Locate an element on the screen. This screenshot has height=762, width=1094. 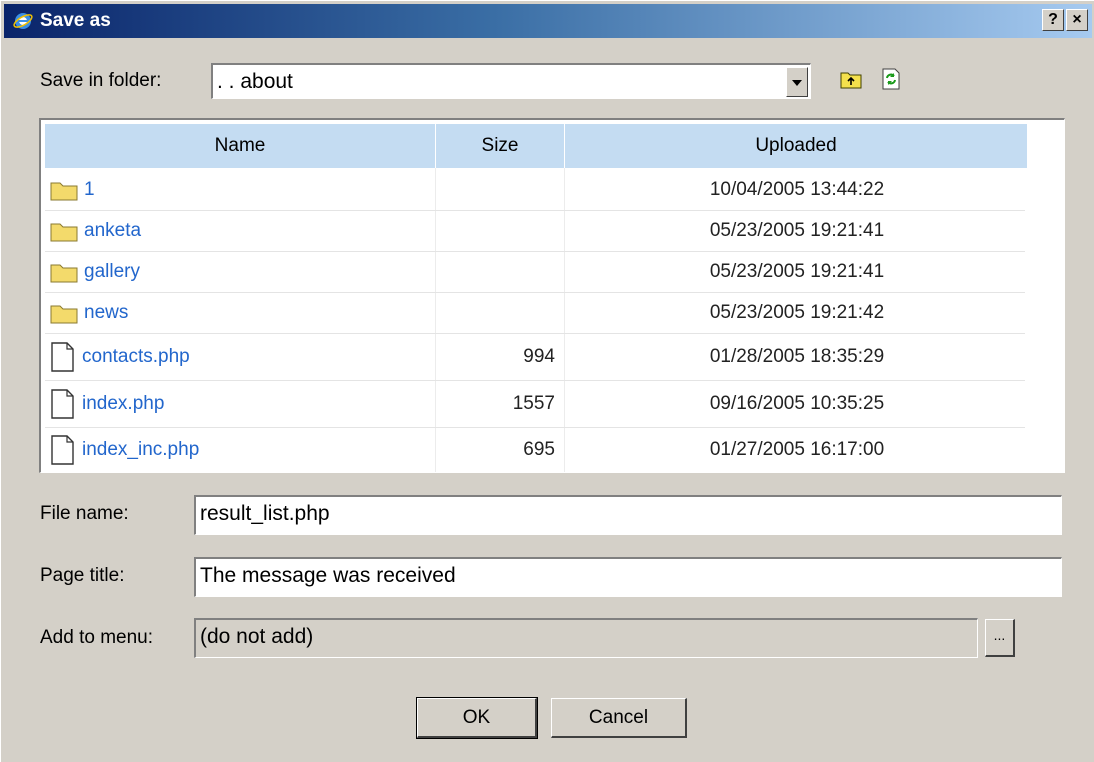
add-to-menu-field: (do not add) is located at coordinates (586, 638).